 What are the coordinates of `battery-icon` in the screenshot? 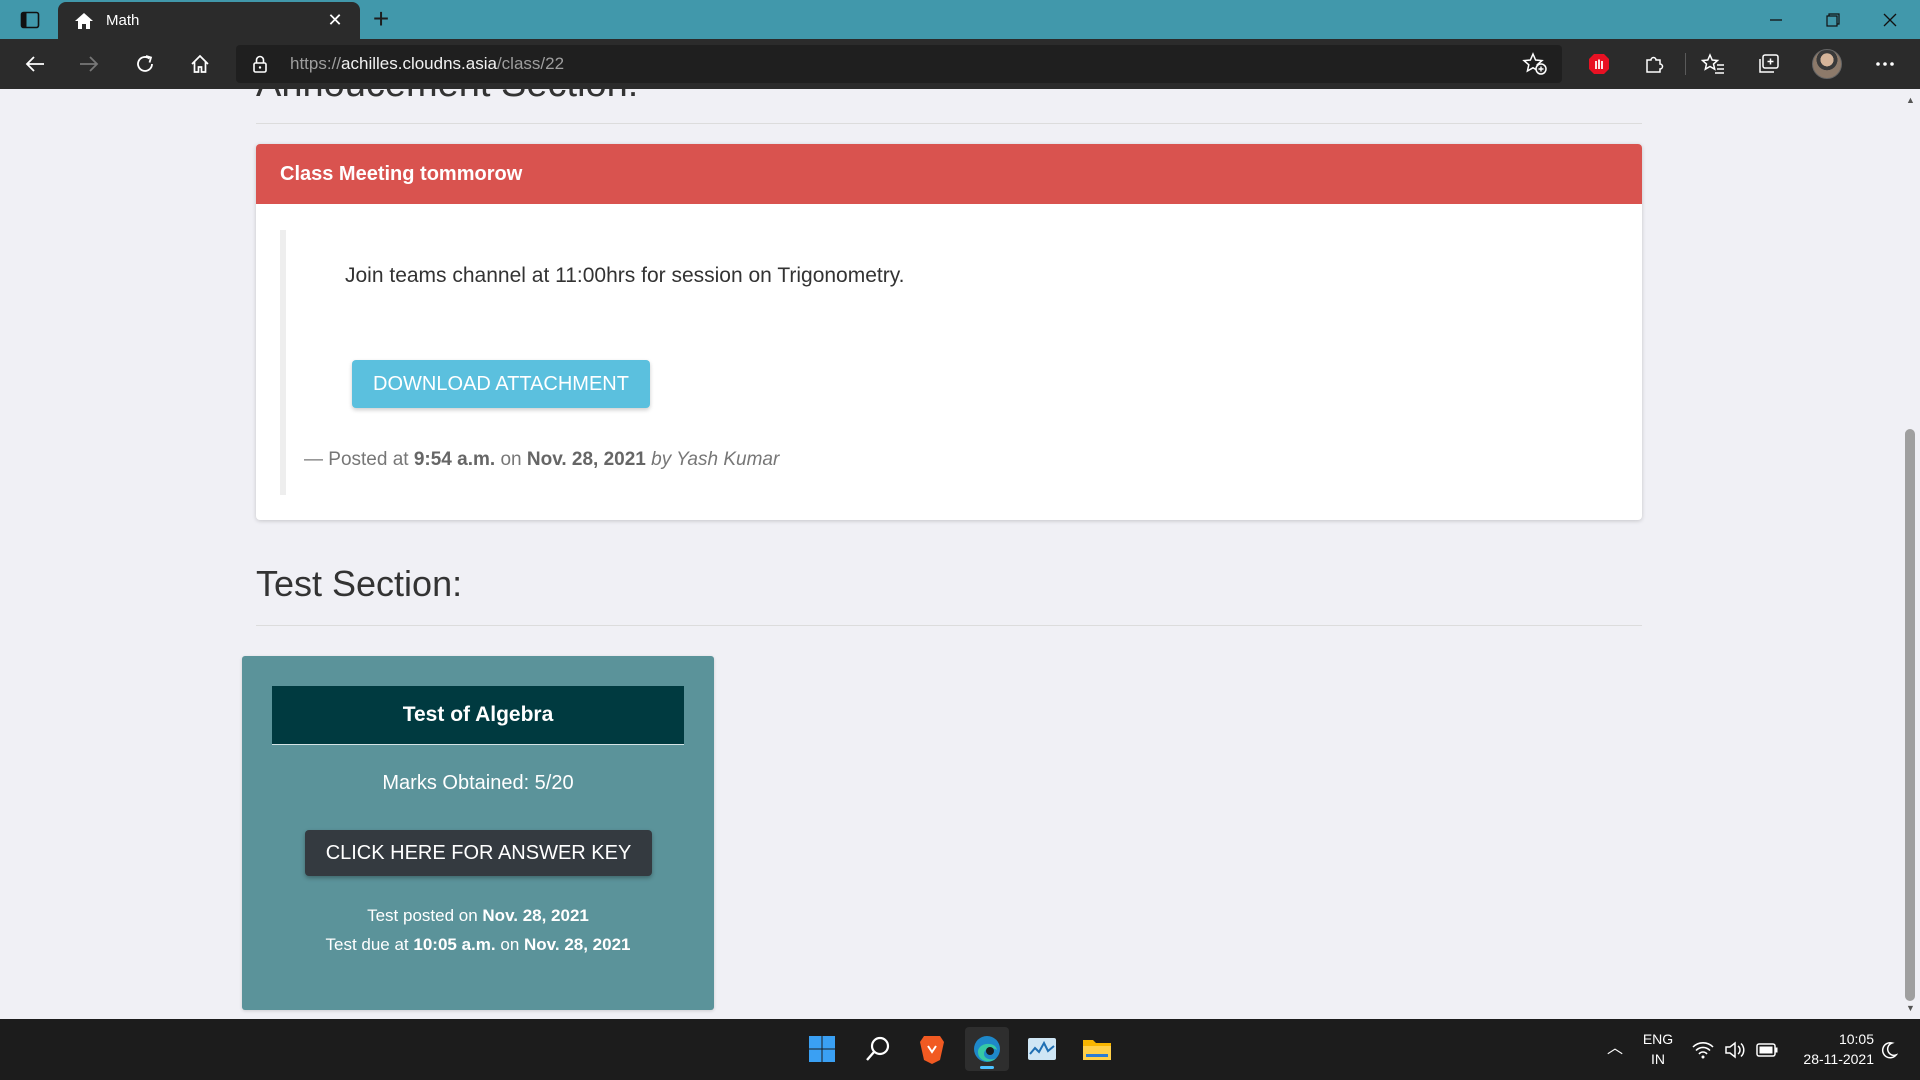 It's located at (1767, 1050).